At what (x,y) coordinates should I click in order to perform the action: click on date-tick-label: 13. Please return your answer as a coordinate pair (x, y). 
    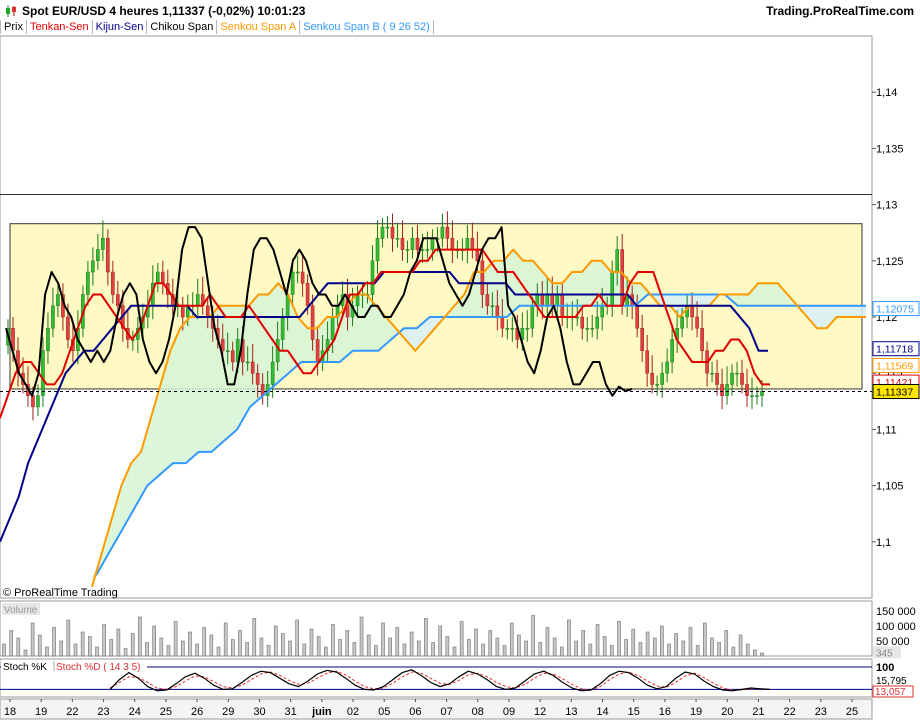
    Looking at the image, I should click on (571, 712).